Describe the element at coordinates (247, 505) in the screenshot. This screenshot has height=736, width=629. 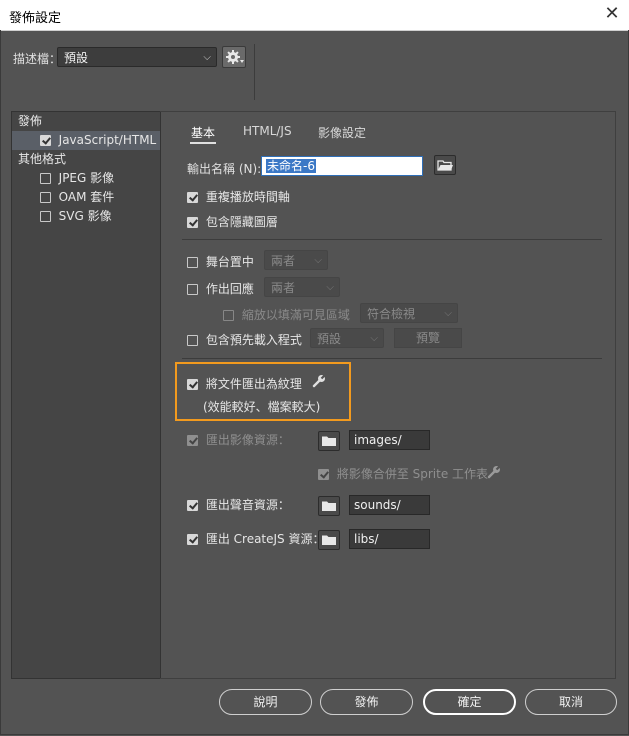
I see `export-sounds-label: 匯出聲音資源：` at that location.